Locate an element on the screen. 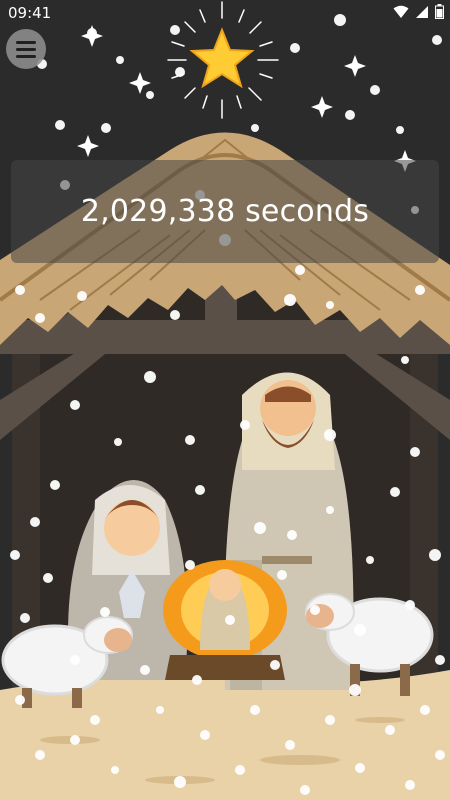 This screenshot has width=450, height=800. countdown-seconds: 2,029,338 seconds is located at coordinates (225, 211).